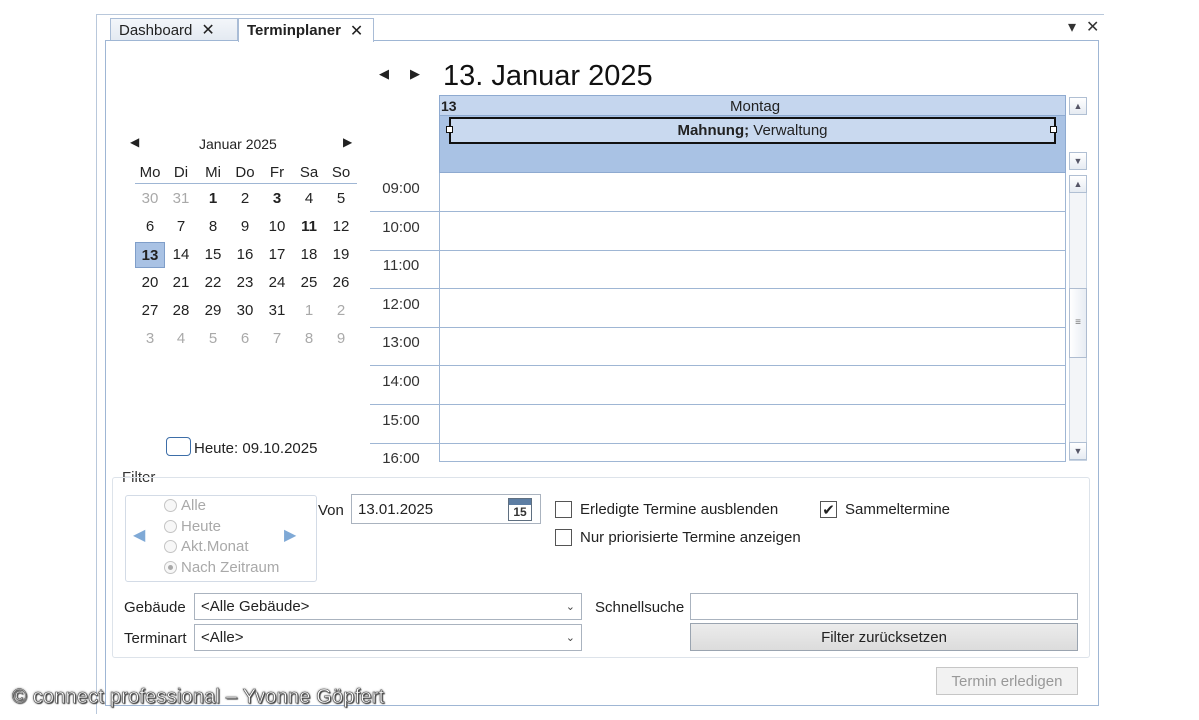  I want to click on mini-calendar-day: 17, so click(277, 255).